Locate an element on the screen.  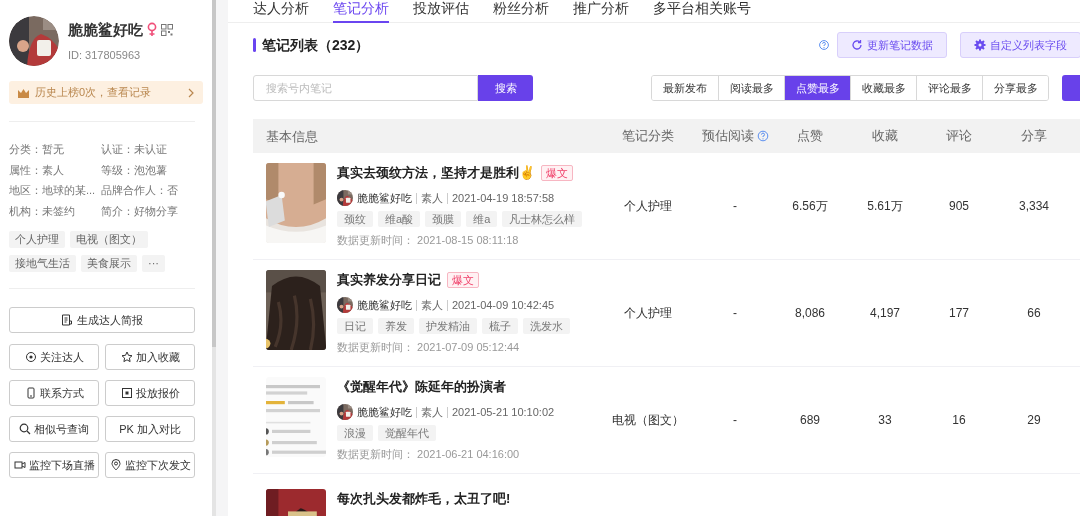
tab: 笔记分析 is located at coordinates (361, 11).